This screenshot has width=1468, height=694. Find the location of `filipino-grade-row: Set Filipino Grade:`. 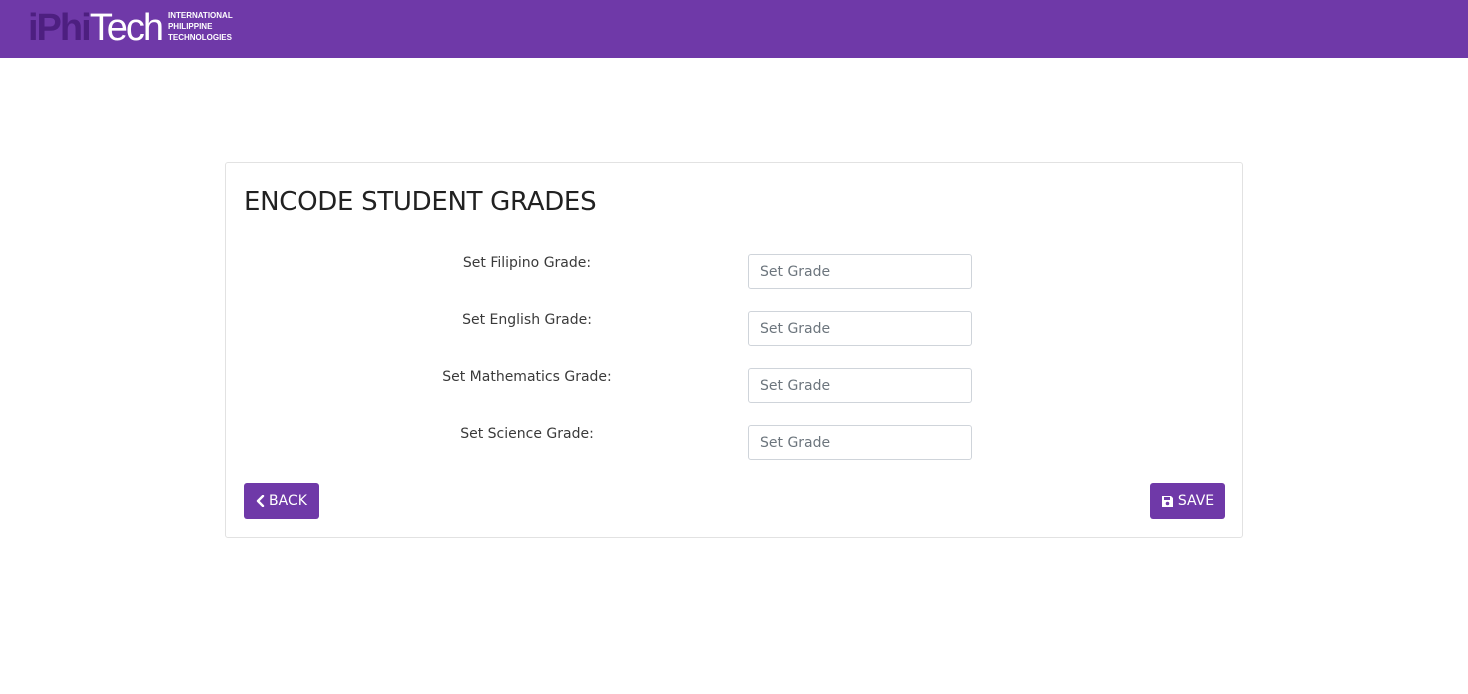

filipino-grade-row: Set Filipino Grade: is located at coordinates (734, 272).